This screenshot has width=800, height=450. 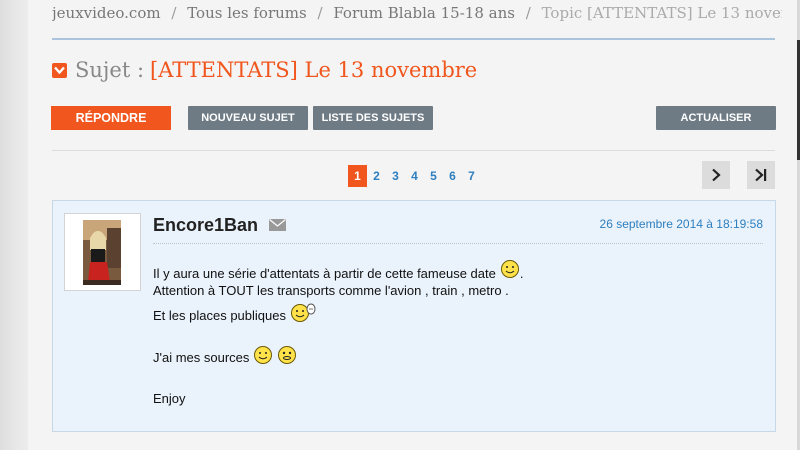 I want to click on post-line: J'ai mes sources, so click(x=225, y=355).